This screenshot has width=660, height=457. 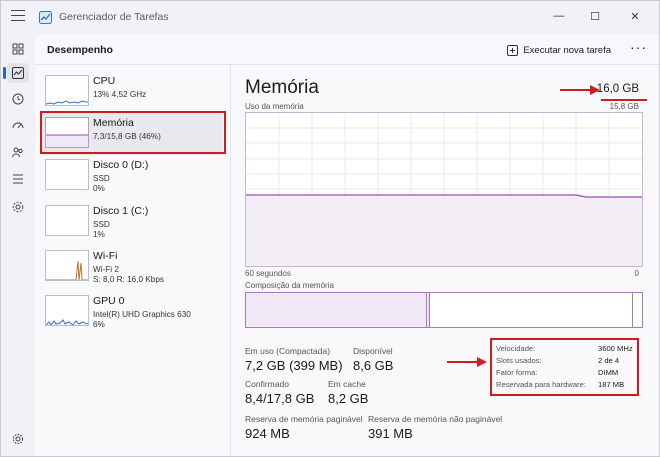 What do you see at coordinates (615, 348) in the screenshot?
I see `spec-value: 3600 MHz` at bounding box center [615, 348].